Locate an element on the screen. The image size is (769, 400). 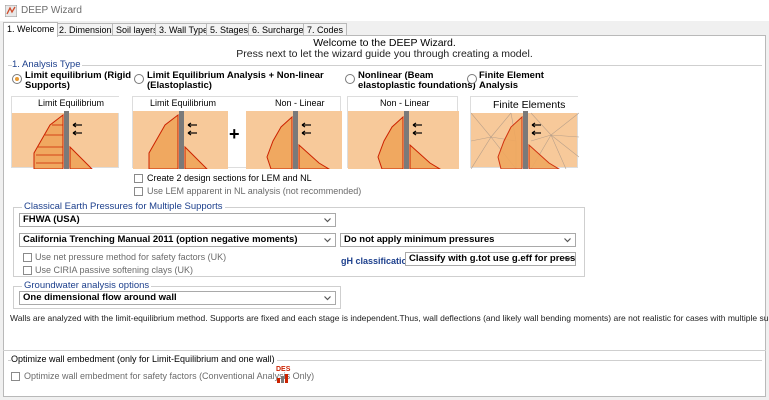
checkbox-ciria-passive is located at coordinates (27, 270).